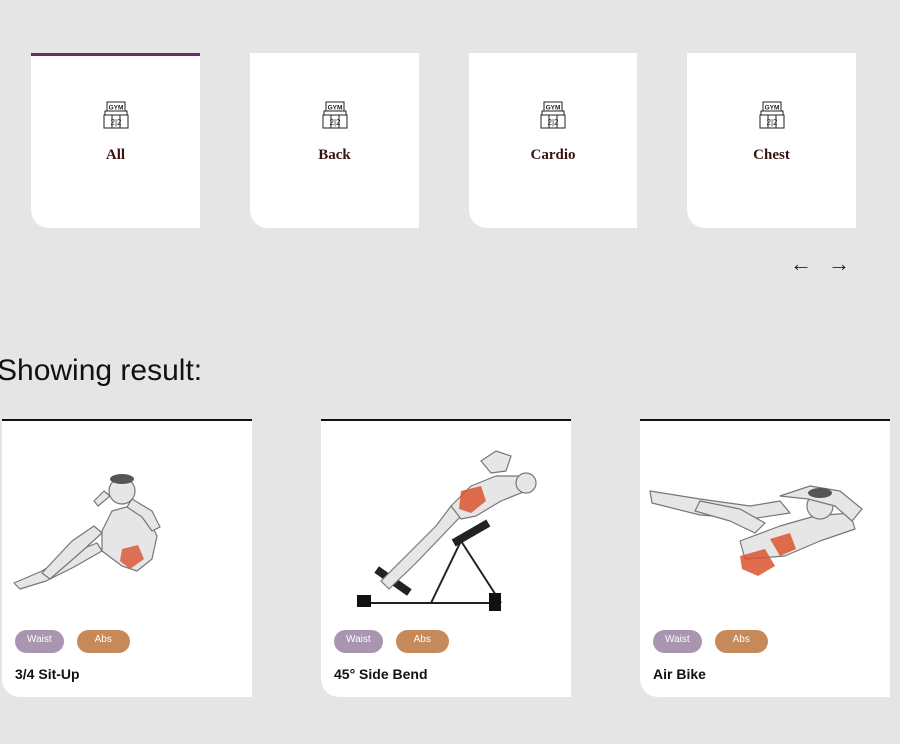 Image resolution: width=900 pixels, height=744 pixels. What do you see at coordinates (101, 370) in the screenshot?
I see `results-heading: Showing result:` at bounding box center [101, 370].